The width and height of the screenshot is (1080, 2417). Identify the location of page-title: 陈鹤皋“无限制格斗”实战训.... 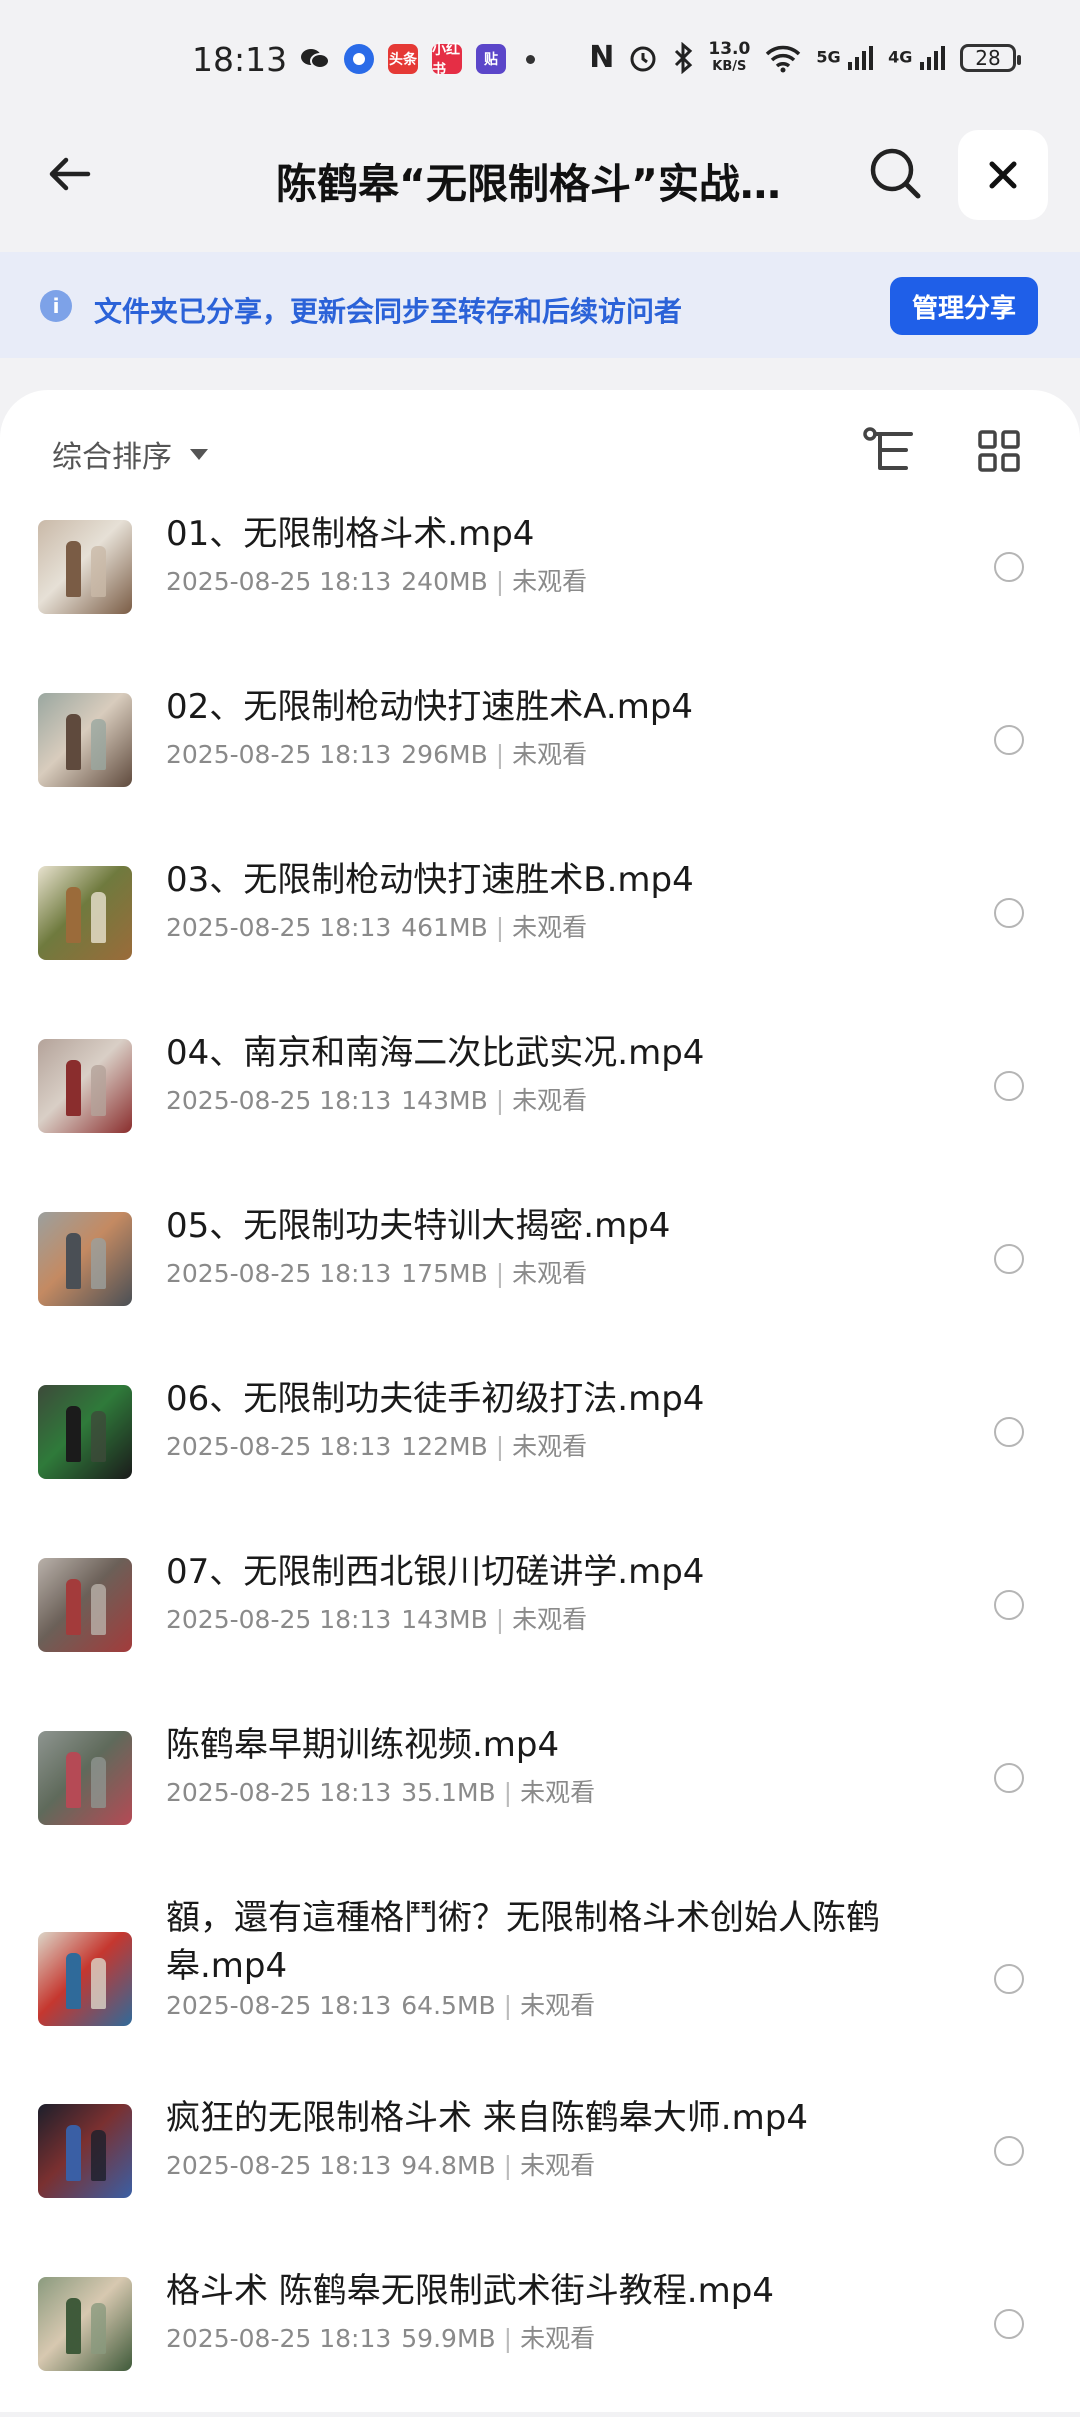
(546, 184).